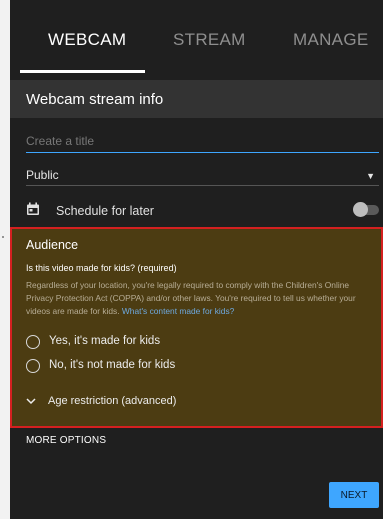 This screenshot has width=383, height=519. I want to click on next-button: NEXT, so click(354, 495).